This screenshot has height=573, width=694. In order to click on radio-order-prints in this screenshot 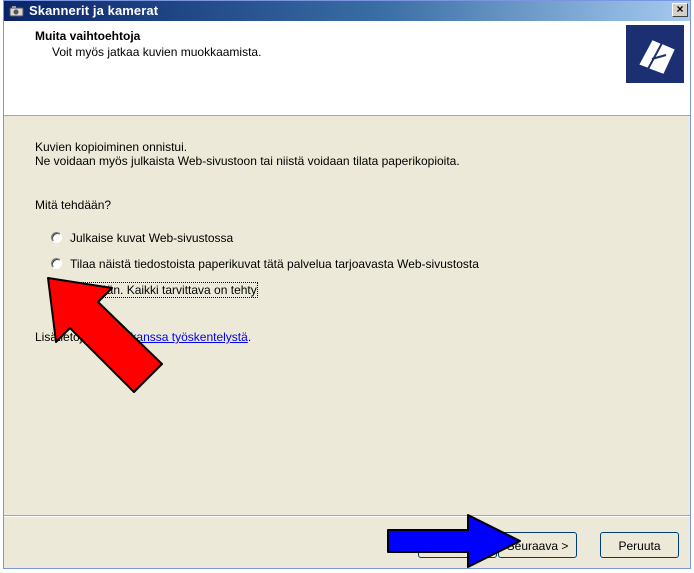, I will do `click(56, 263)`.